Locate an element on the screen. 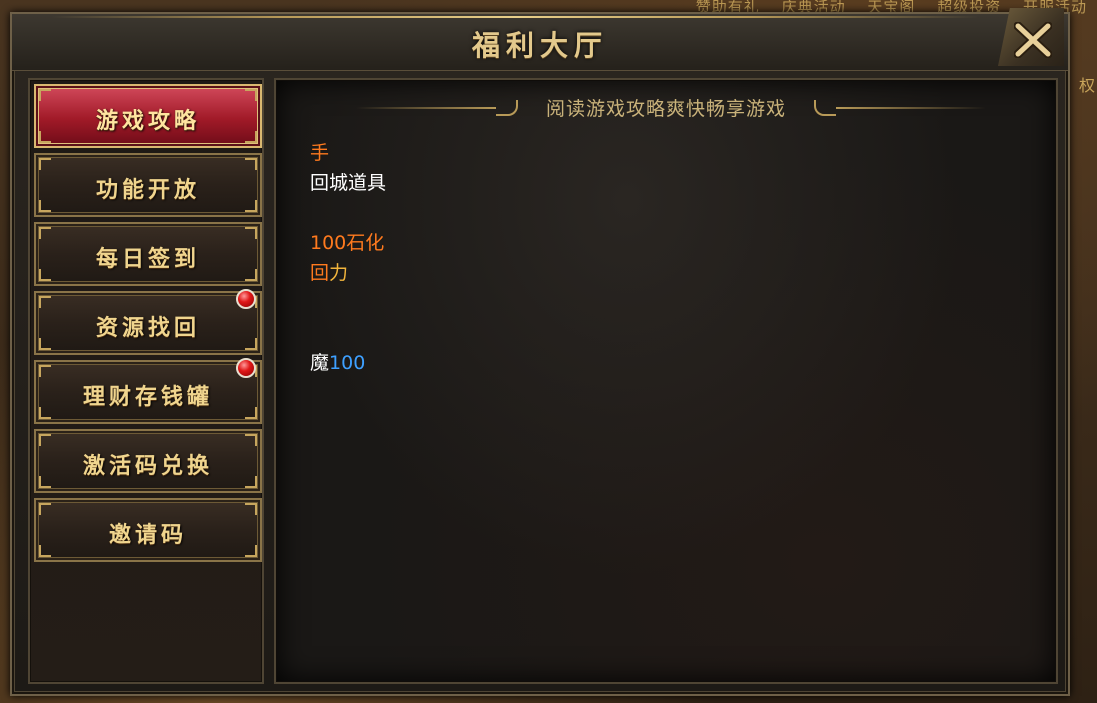 This screenshot has height=703, width=1097. guide-text-segment: 力 is located at coordinates (339, 273).